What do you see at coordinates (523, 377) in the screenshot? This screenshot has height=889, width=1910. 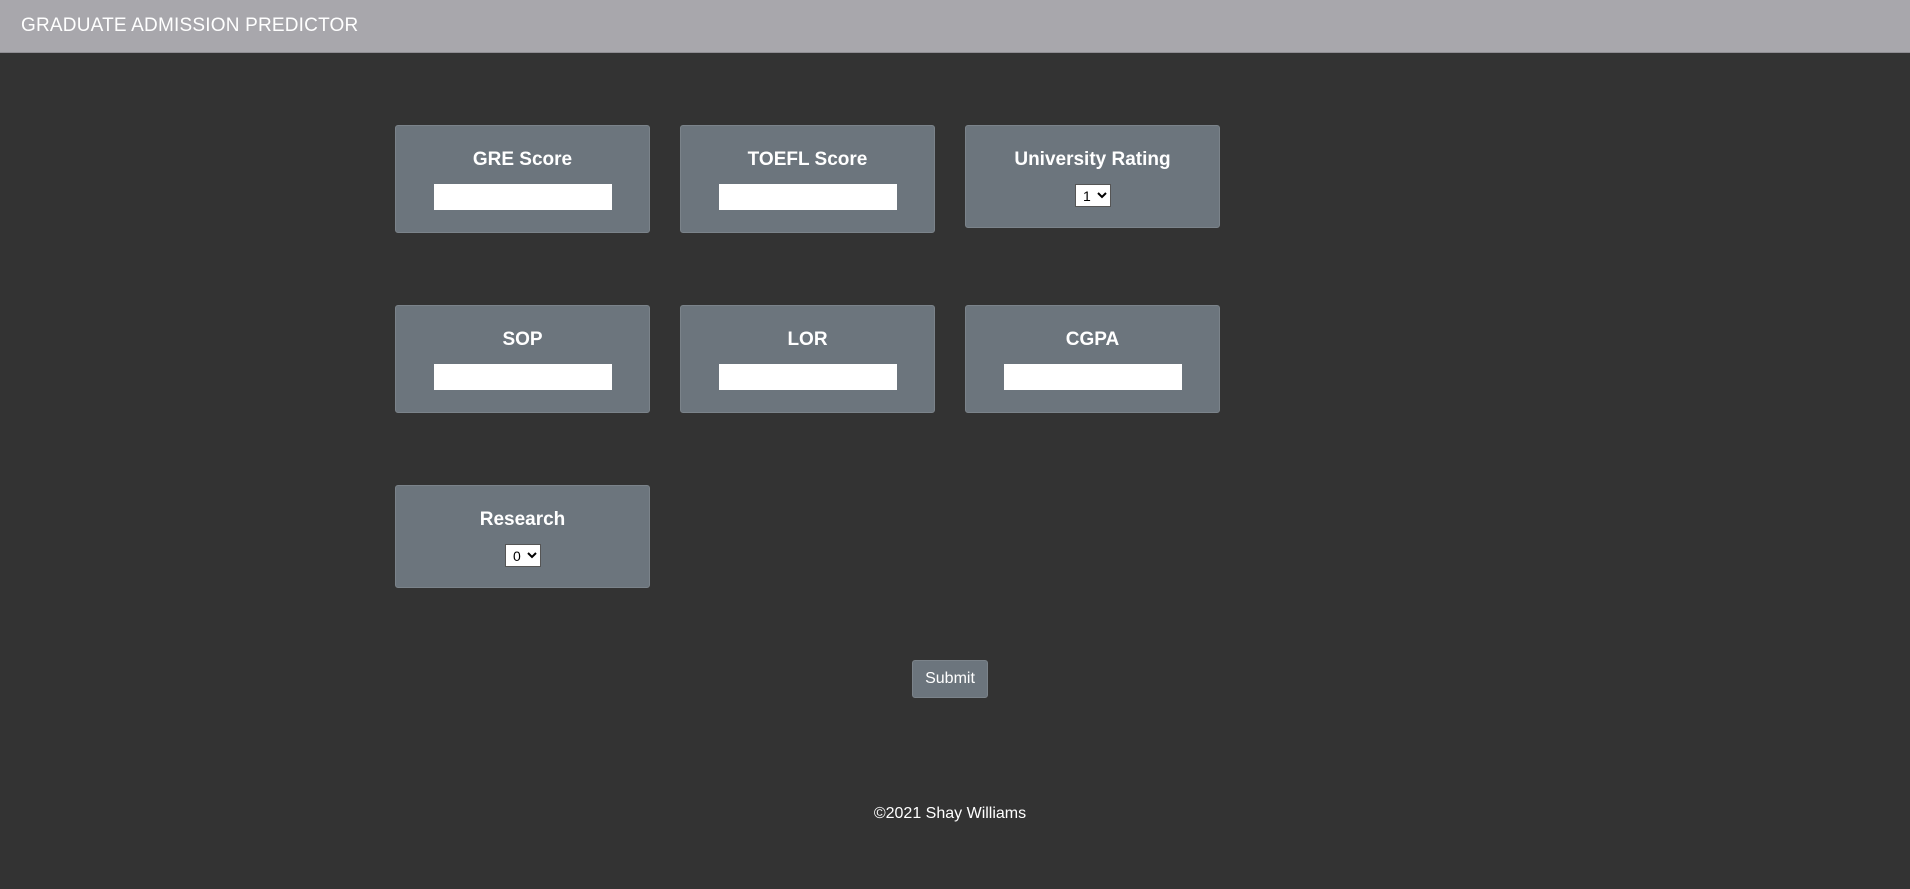 I see `sop-input` at bounding box center [523, 377].